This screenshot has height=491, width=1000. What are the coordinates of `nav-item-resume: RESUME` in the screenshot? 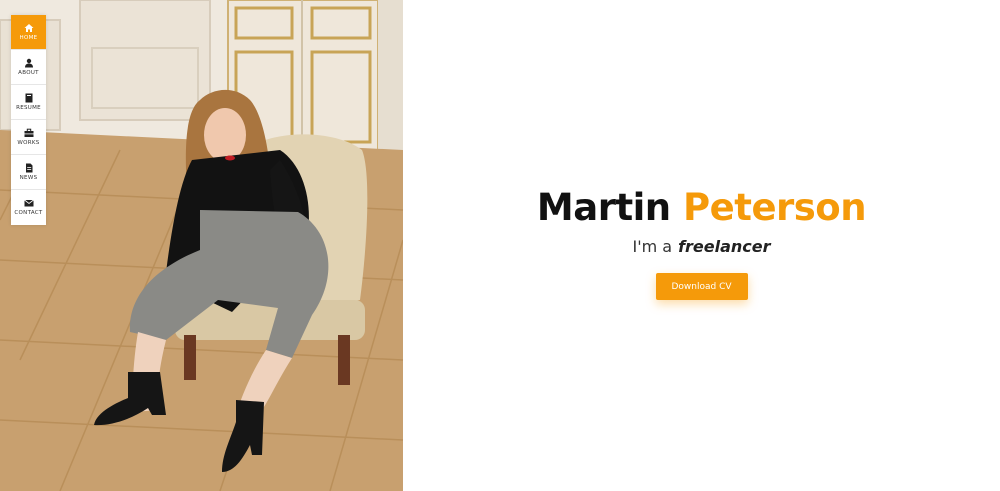 It's located at (28, 102).